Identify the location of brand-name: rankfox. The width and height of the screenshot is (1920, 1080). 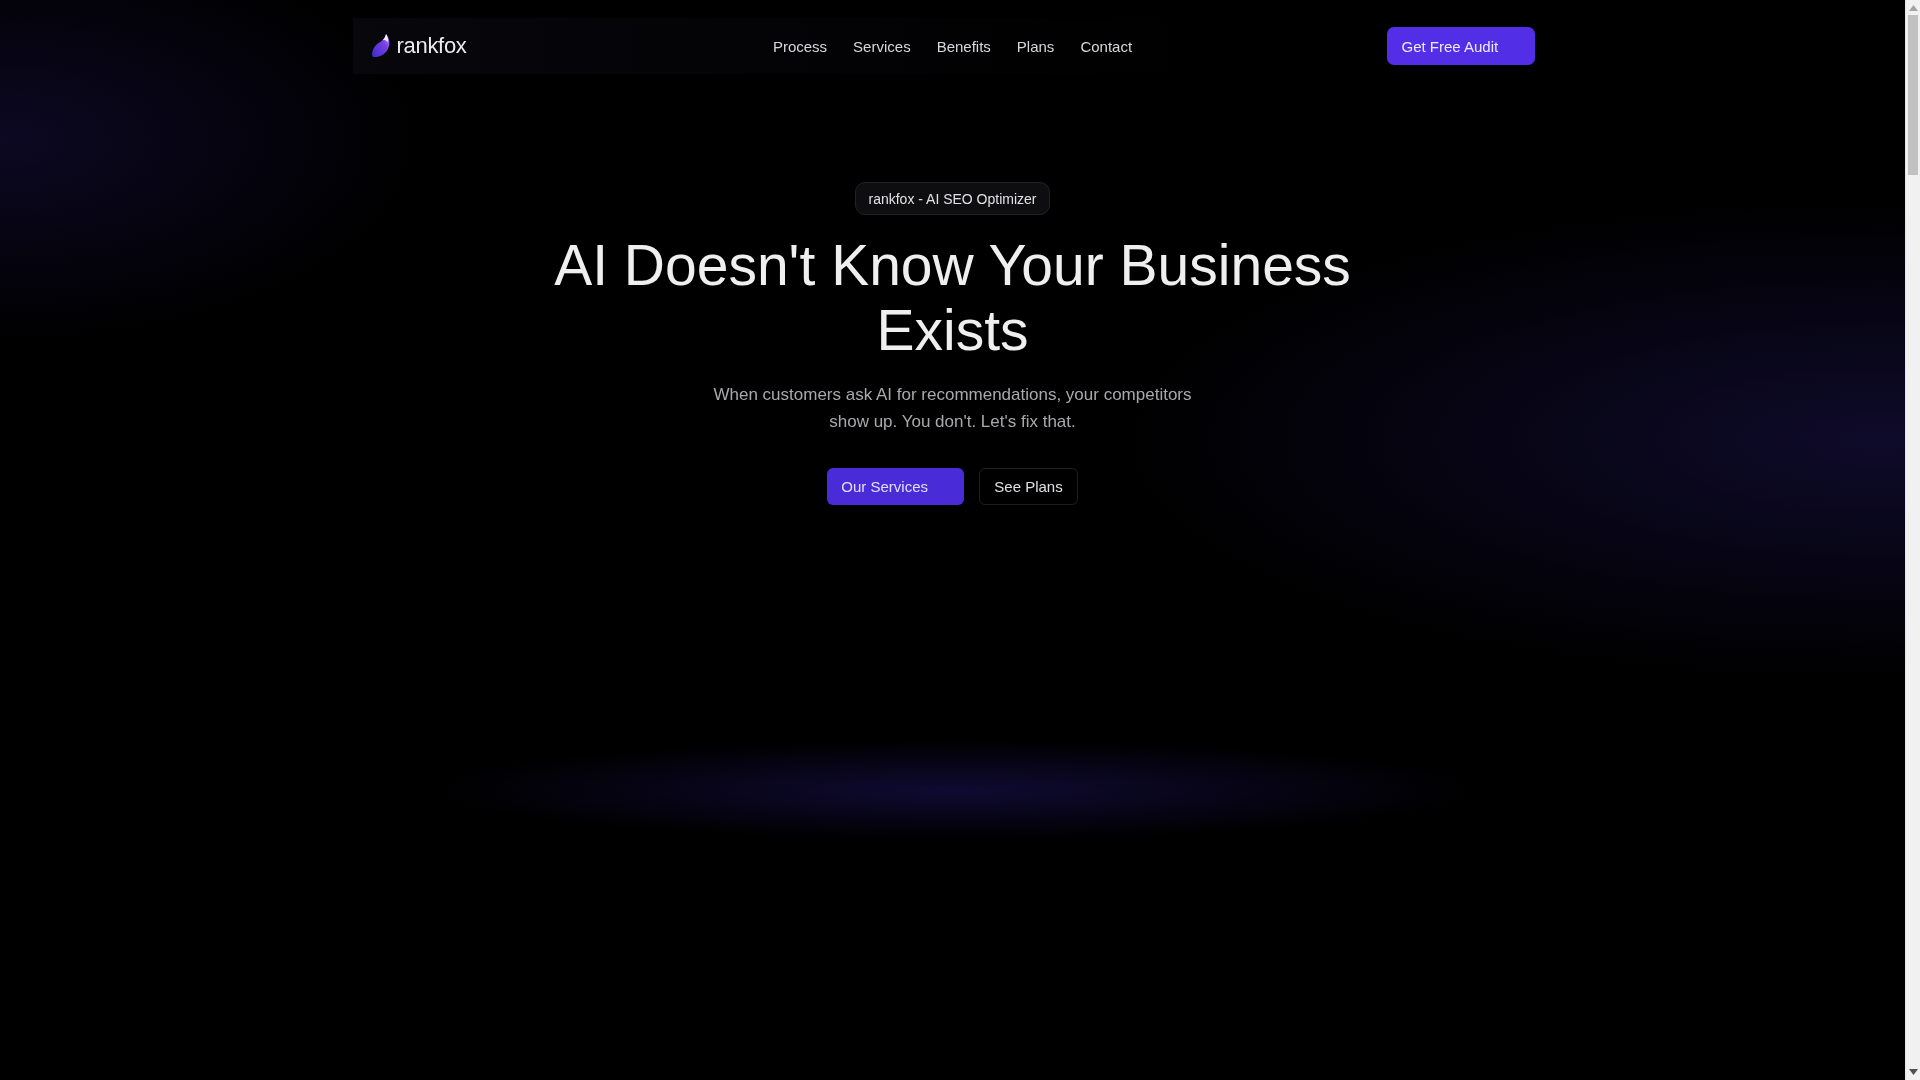
(431, 46).